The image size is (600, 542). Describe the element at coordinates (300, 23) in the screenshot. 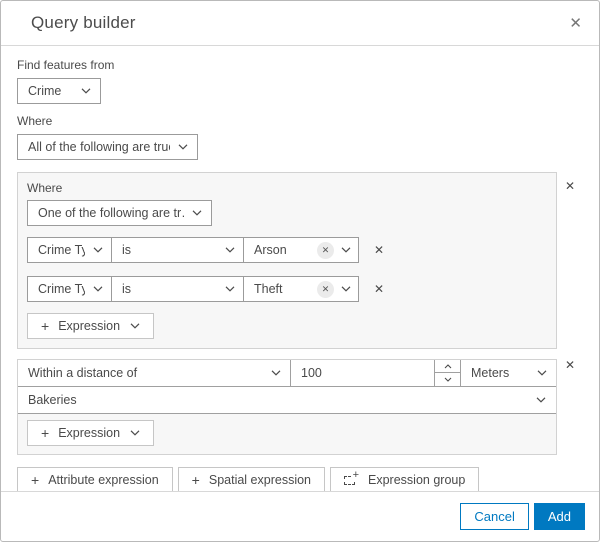

I see `dialog-header: Query builder ✕` at that location.